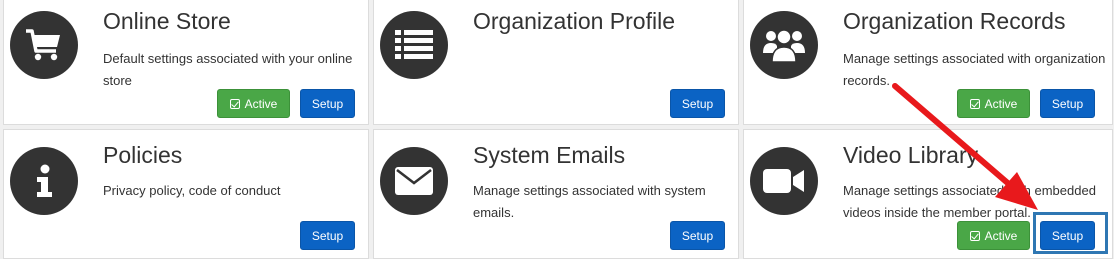  I want to click on video-camera-icon, so click(784, 181).